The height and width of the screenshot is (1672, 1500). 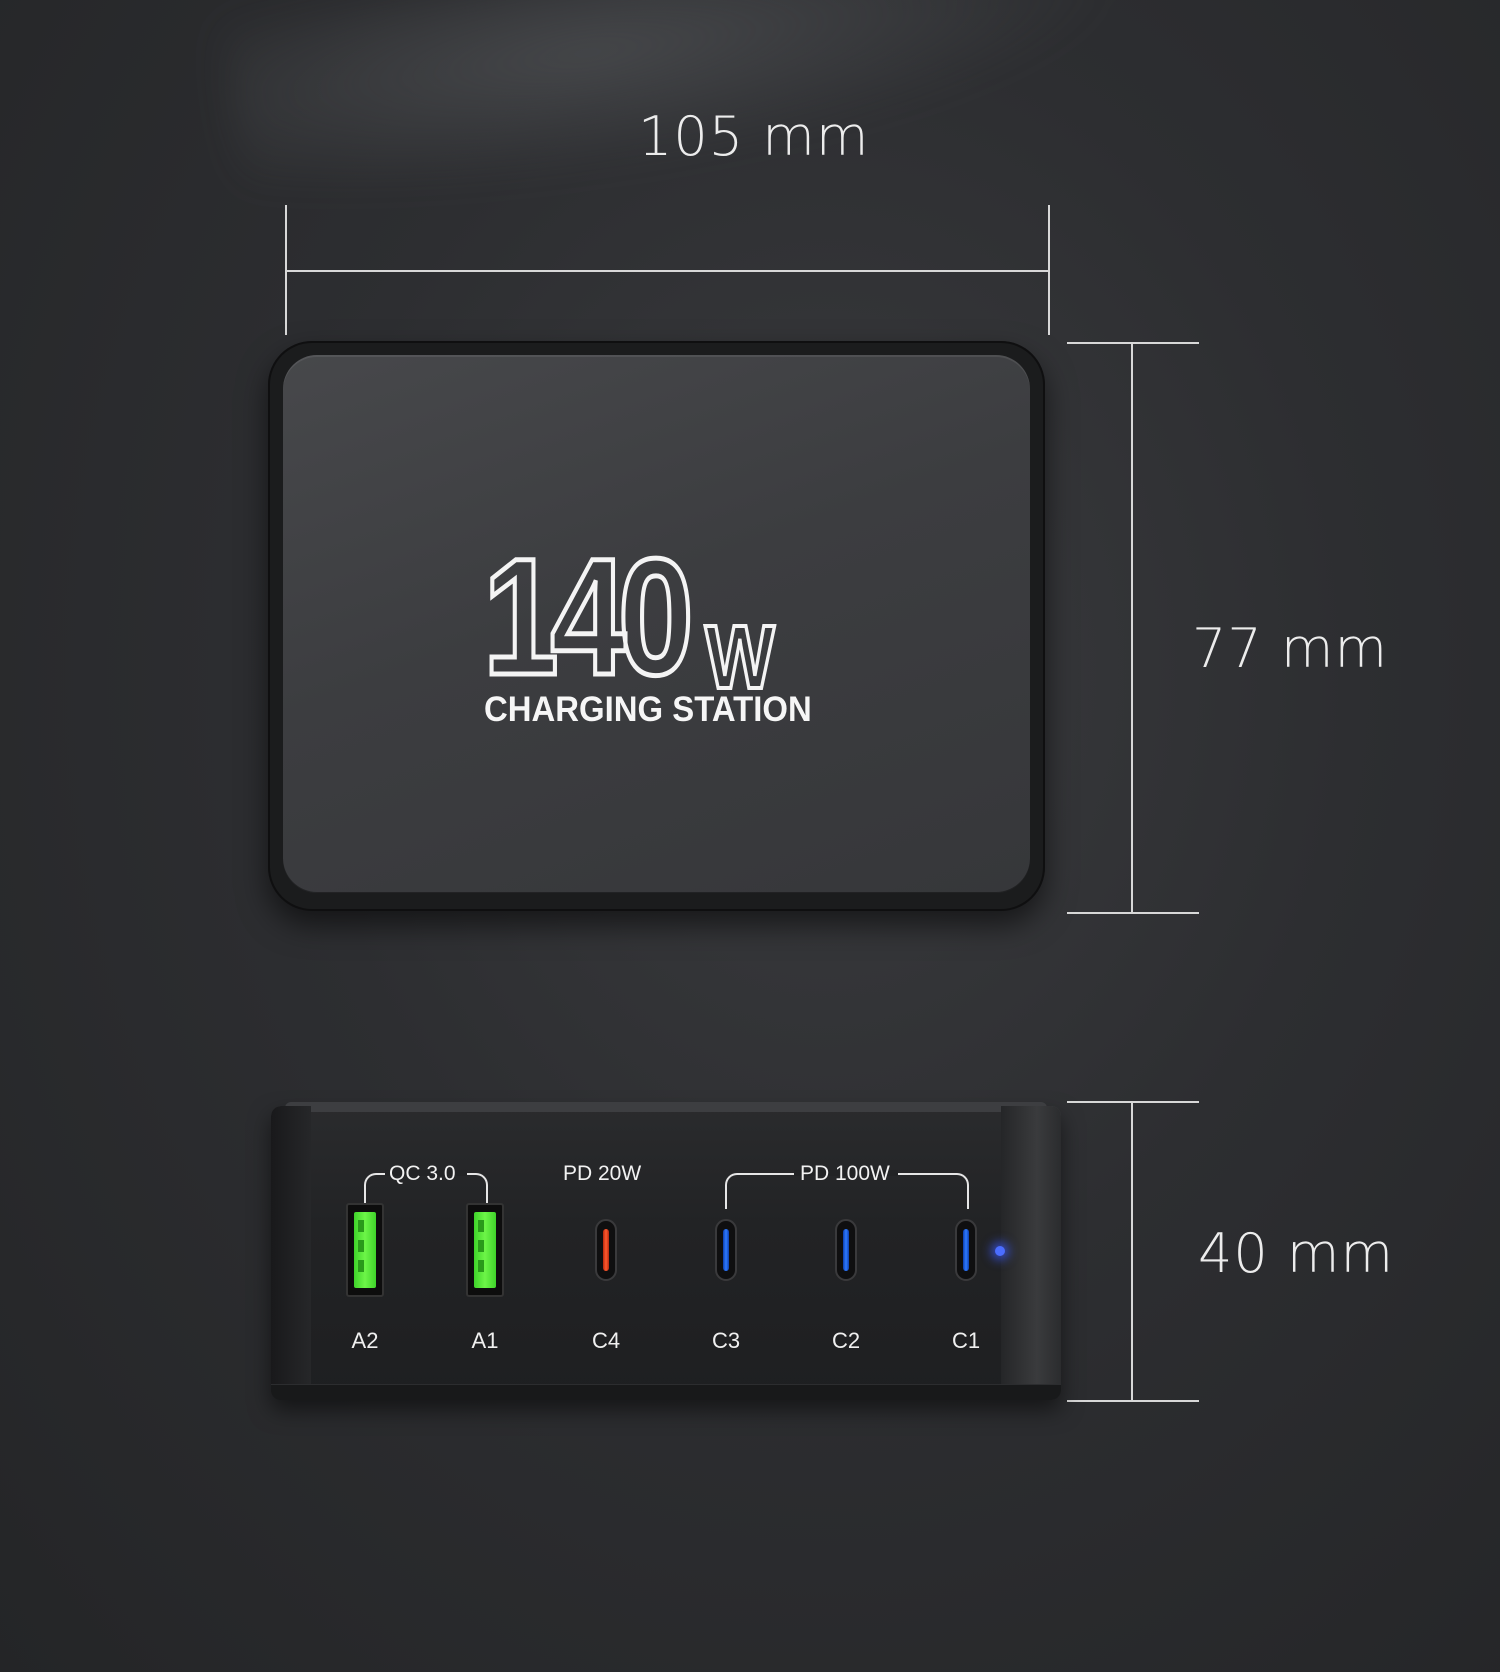 I want to click on depth-dimension-tick-bottom, so click(x=1133, y=913).